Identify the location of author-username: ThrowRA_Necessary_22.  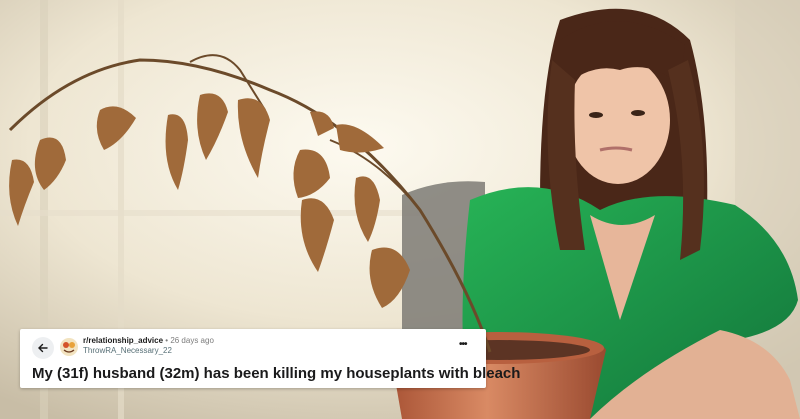
(148, 351).